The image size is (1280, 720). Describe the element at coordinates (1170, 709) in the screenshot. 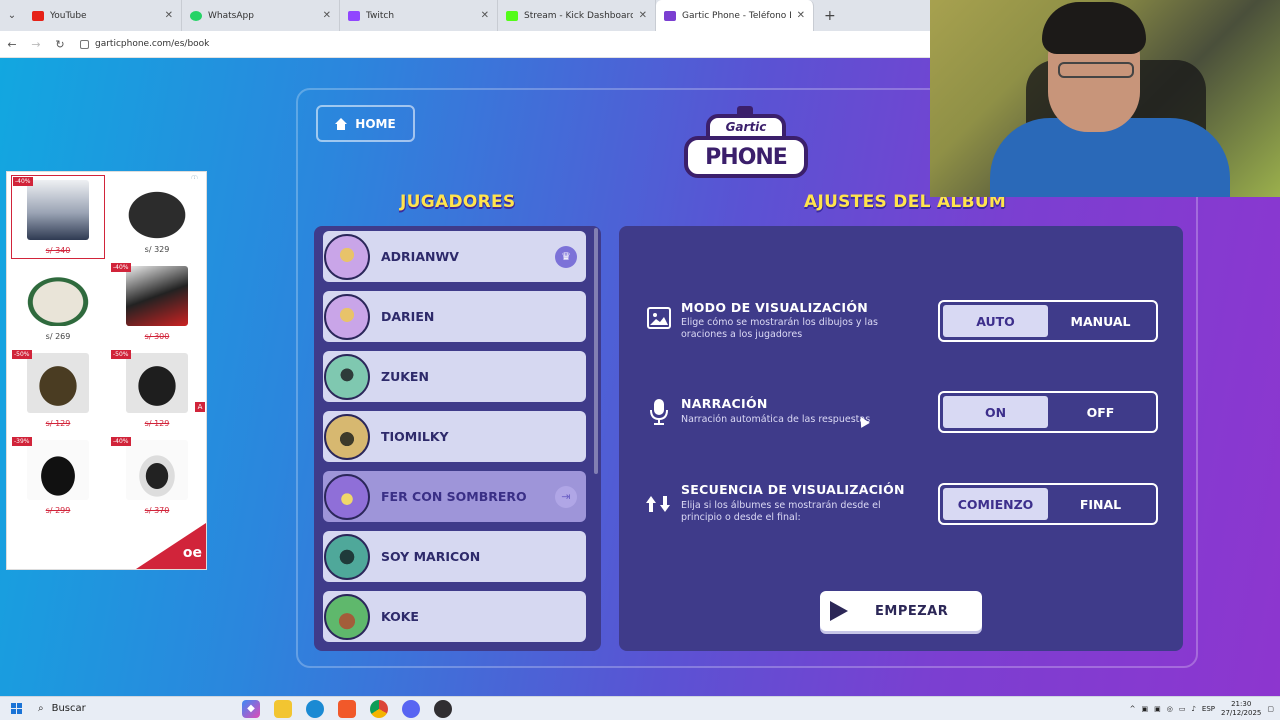

I see `tray-app-icon: ◎` at that location.